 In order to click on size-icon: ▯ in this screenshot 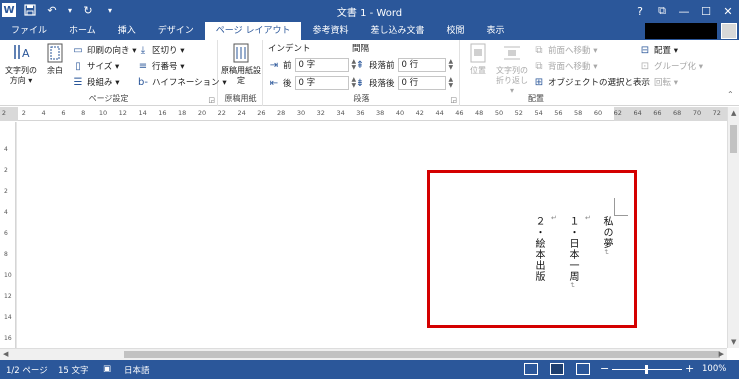, I will do `click(78, 66)`.